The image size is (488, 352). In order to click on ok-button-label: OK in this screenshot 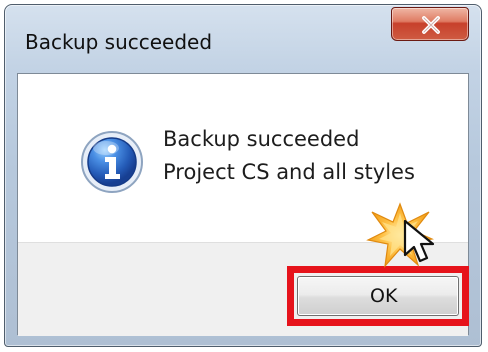, I will do `click(384, 296)`.